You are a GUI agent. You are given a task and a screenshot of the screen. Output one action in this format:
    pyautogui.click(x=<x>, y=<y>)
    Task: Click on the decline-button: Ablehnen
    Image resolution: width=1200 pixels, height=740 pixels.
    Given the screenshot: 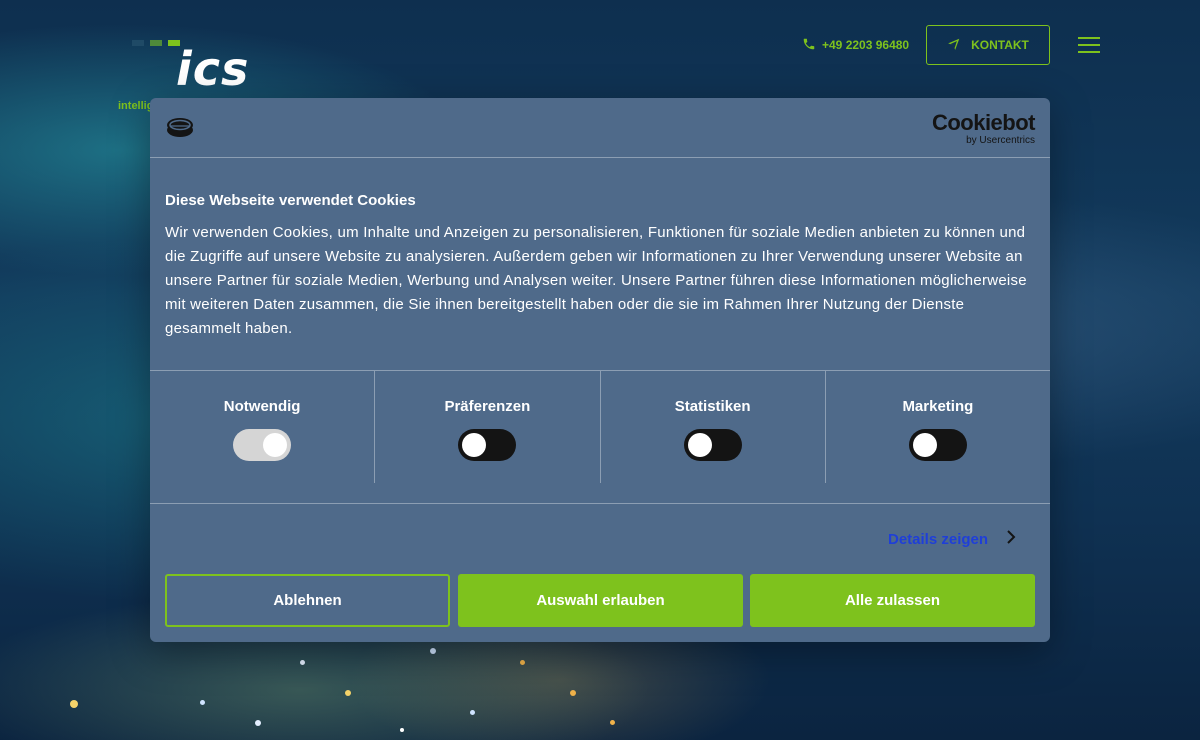 What is the action you would take?
    pyautogui.click(x=307, y=600)
    